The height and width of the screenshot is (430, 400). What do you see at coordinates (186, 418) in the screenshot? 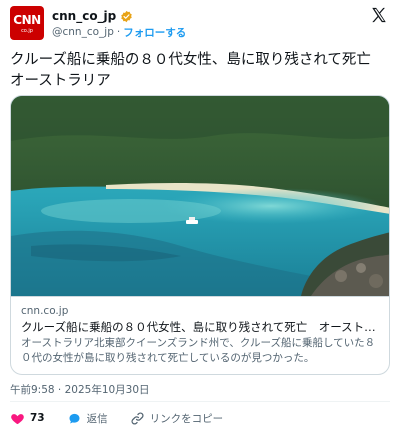
I see `copy-link-label: リンクをコピー` at bounding box center [186, 418].